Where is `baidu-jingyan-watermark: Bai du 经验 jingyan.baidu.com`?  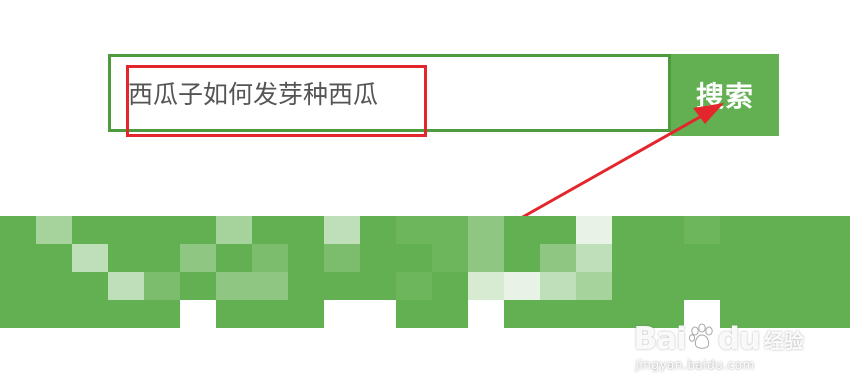
baidu-jingyan-watermark: Bai du 经验 jingyan.baidu.com is located at coordinates (719, 346).